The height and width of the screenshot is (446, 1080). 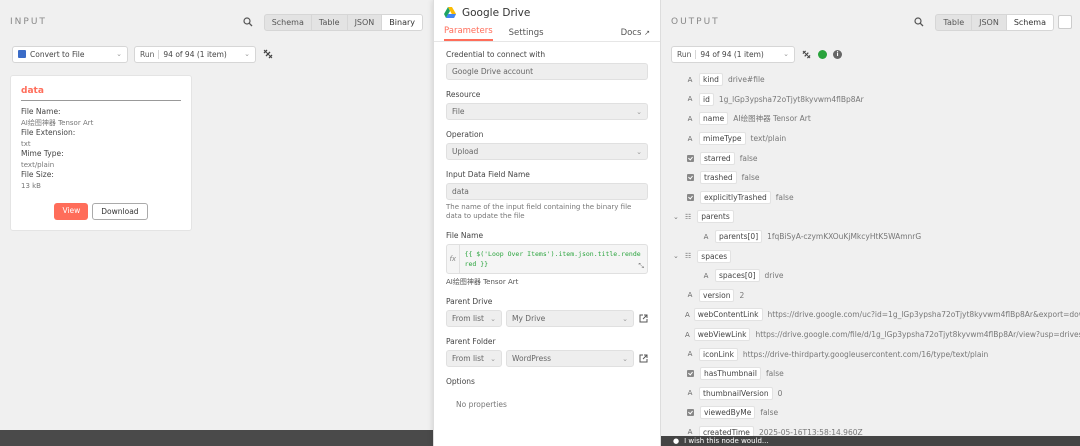 What do you see at coordinates (722, 139) in the screenshot?
I see `schema-key: mimeType` at bounding box center [722, 139].